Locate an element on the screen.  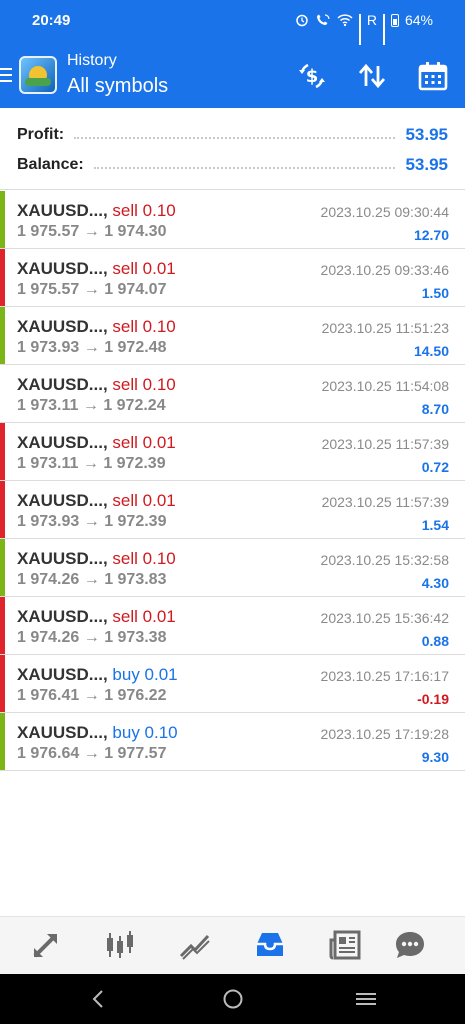
calendar-icon is located at coordinates (433, 76).